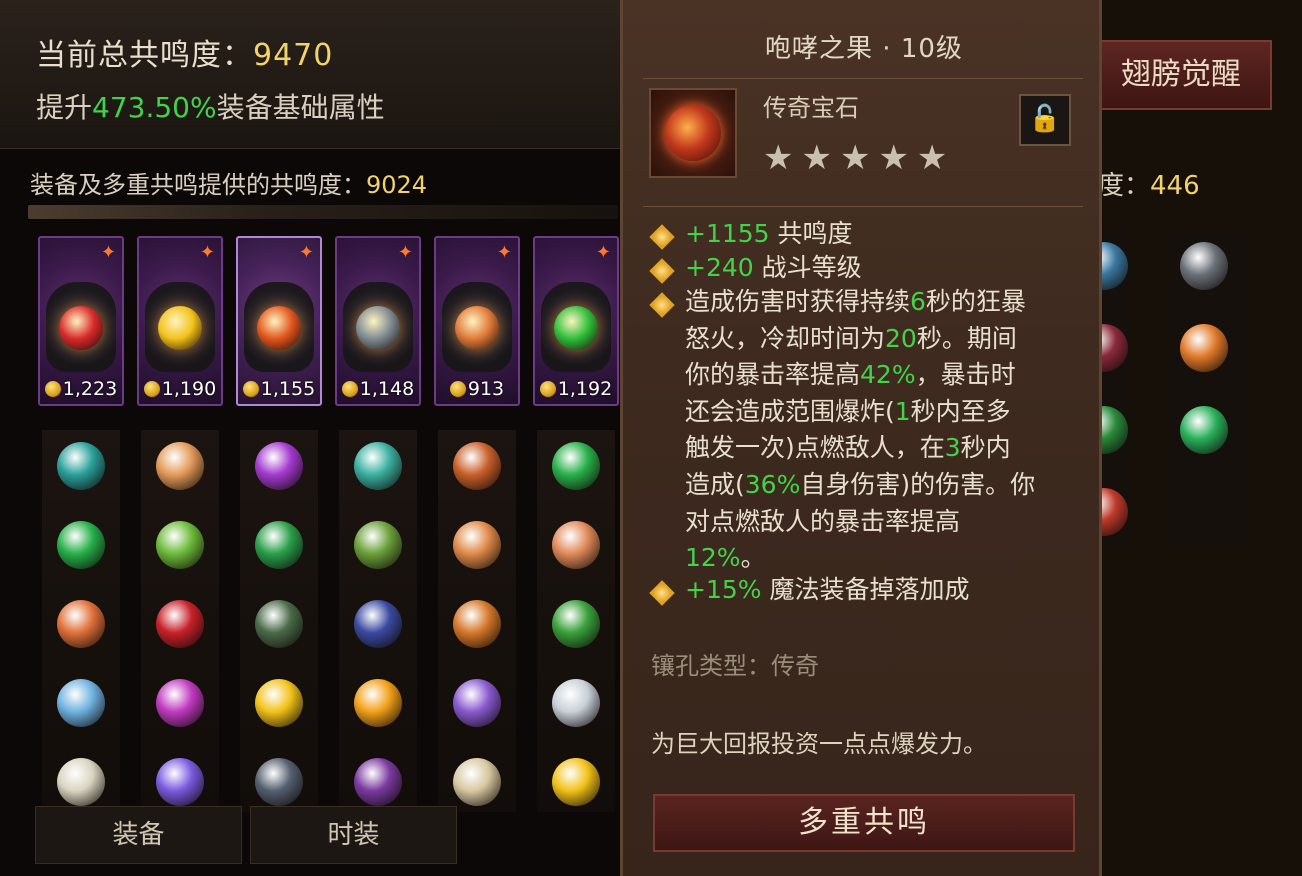  Describe the element at coordinates (735, 666) in the screenshot. I see `socket-type: 镶孔类型：传奇` at that location.